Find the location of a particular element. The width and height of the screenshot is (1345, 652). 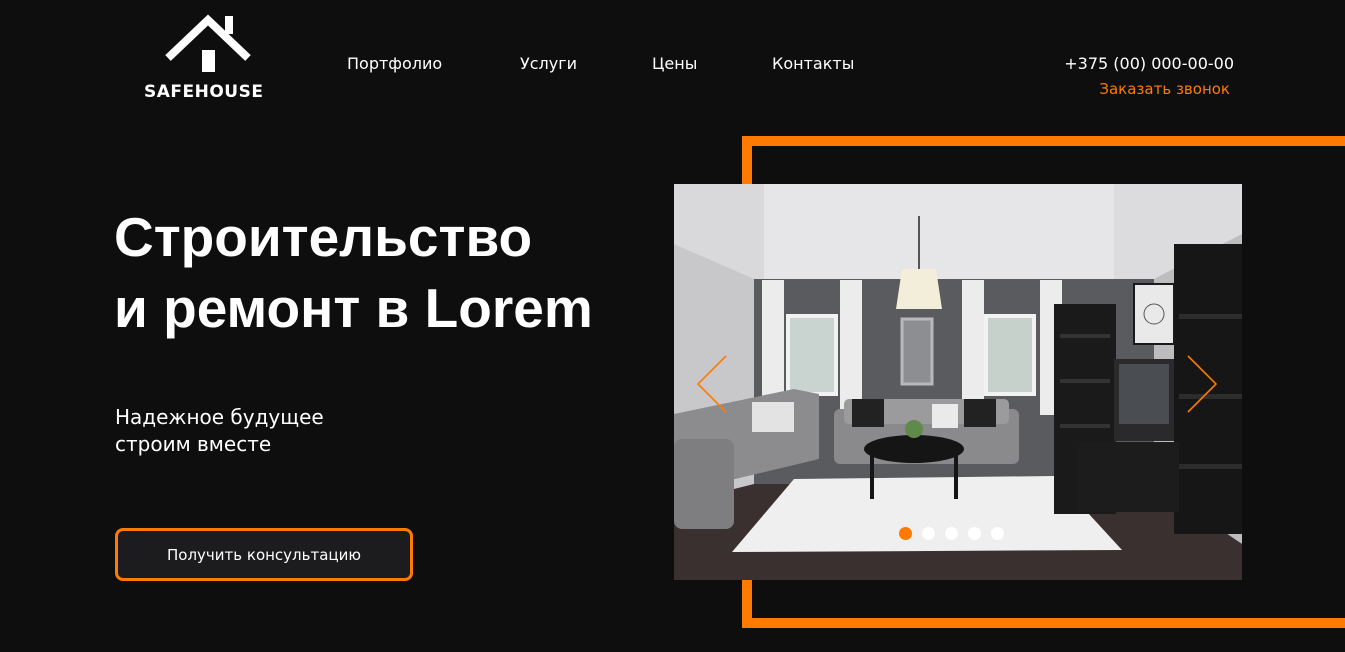

nav-item-services: Услуги is located at coordinates (548, 63).